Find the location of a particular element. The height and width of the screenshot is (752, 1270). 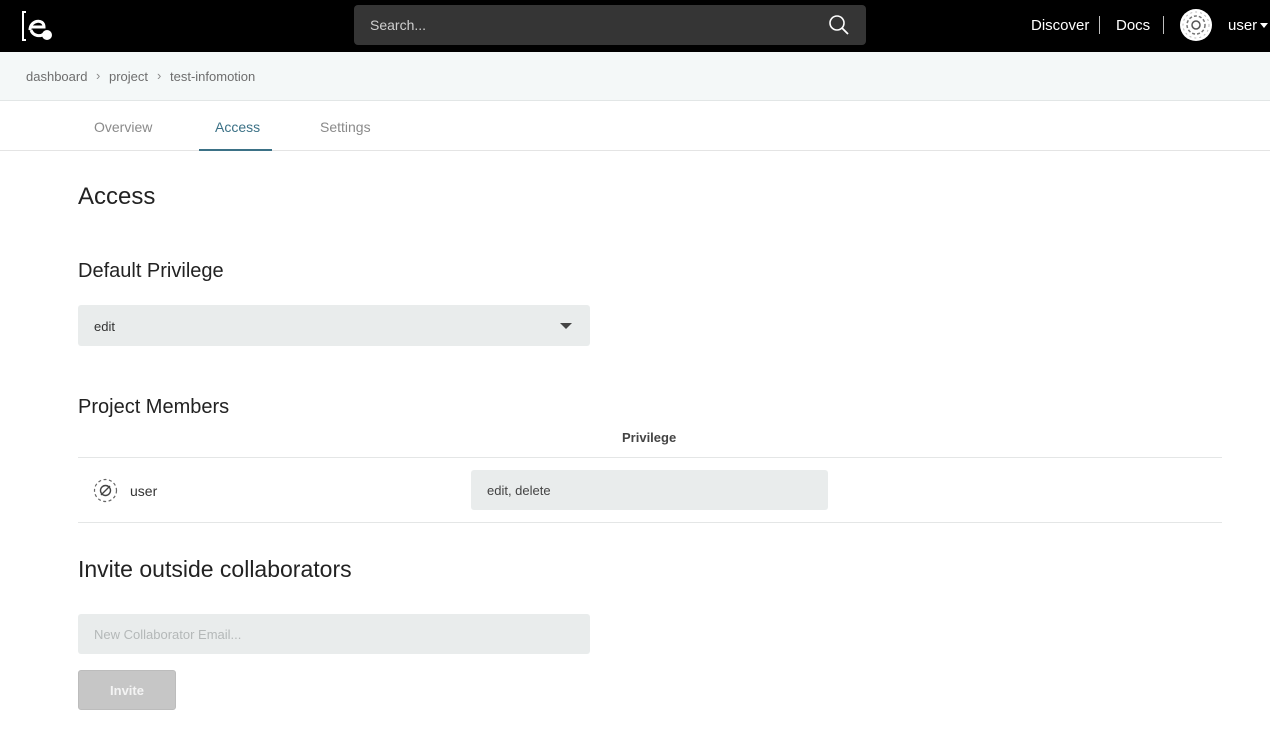

e-logo-icon is located at coordinates (38, 26).